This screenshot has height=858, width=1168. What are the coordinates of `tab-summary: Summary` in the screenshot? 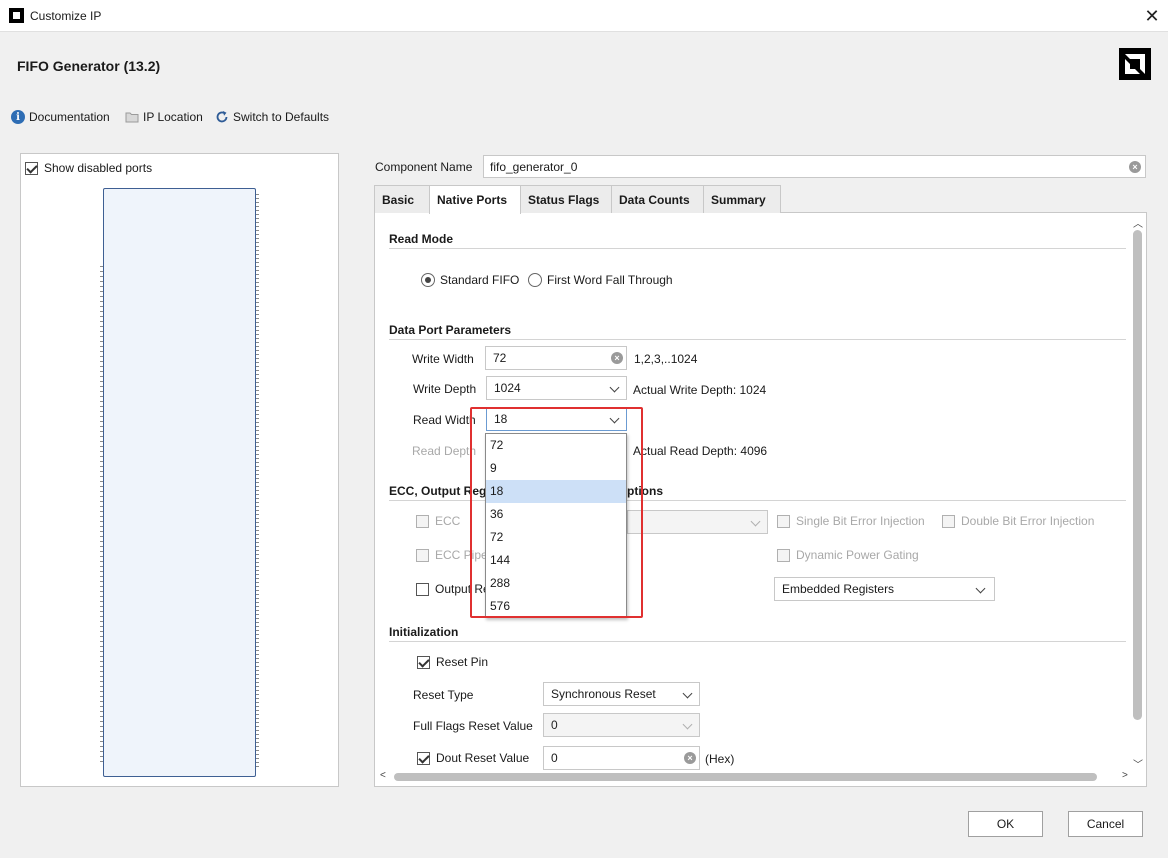 It's located at (742, 199).